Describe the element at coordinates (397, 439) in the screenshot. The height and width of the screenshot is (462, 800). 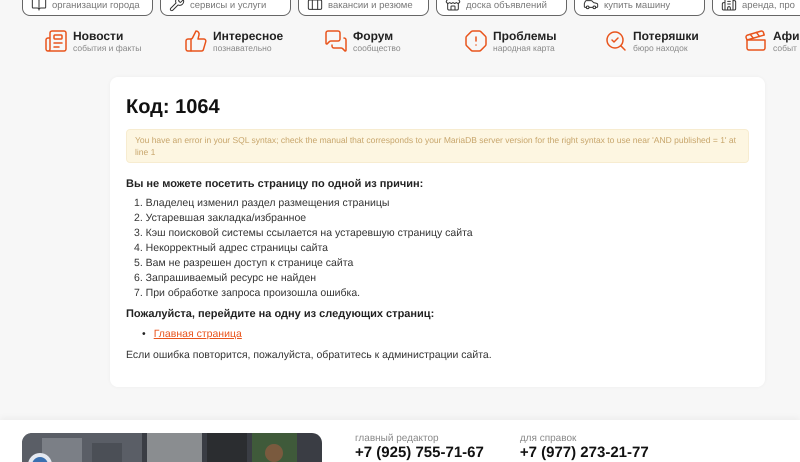
I see `contact-label: главный редактор` at that location.